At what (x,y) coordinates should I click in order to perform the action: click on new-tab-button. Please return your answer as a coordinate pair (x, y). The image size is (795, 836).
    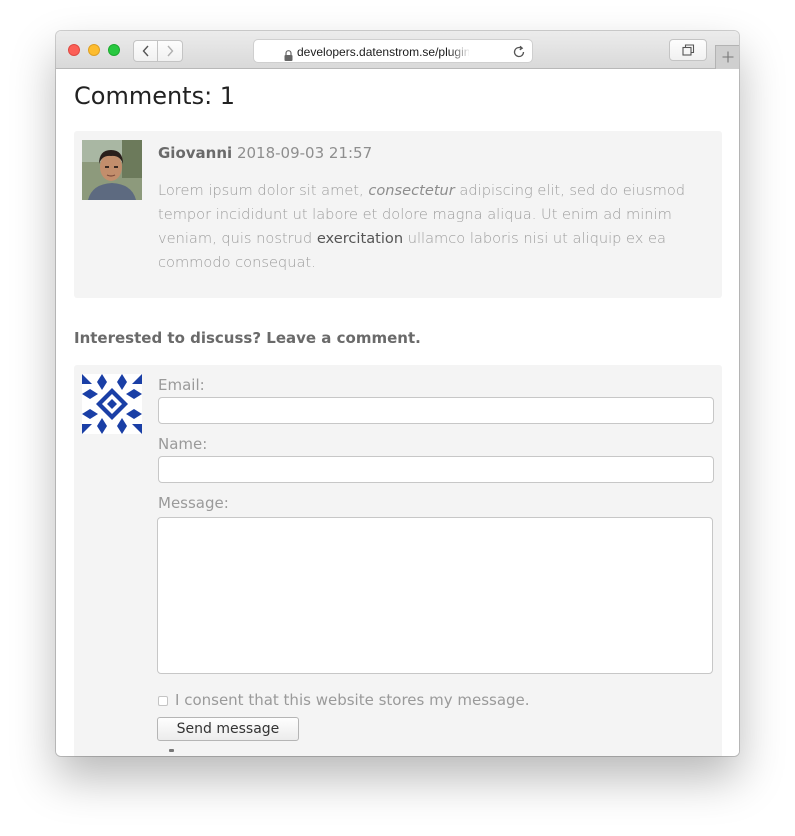
    Looking at the image, I should click on (727, 57).